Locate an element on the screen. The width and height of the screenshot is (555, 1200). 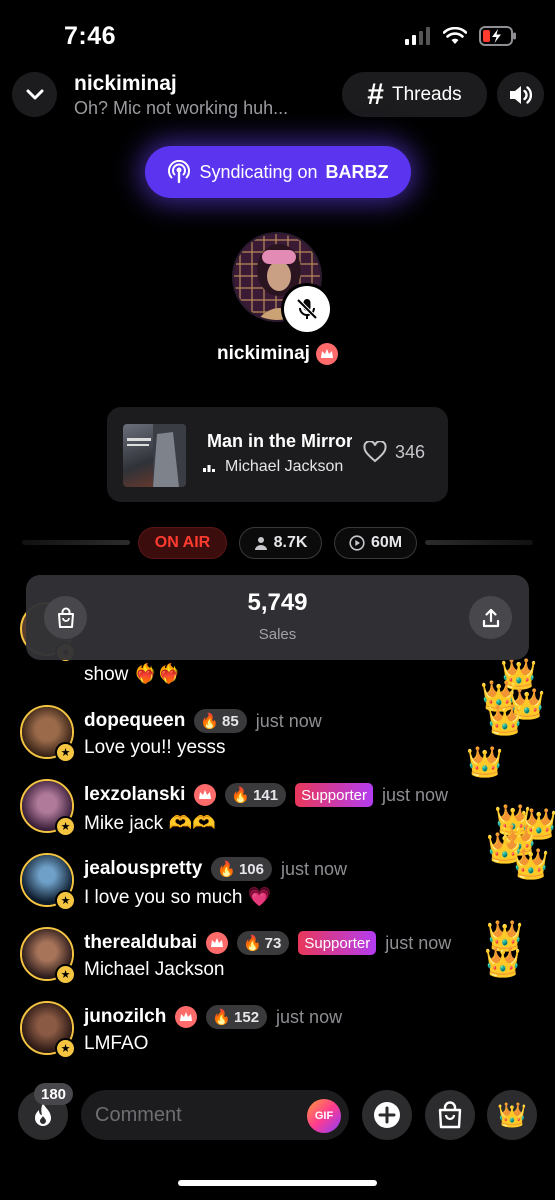
listener-count-pill: 8.7K is located at coordinates (280, 543).